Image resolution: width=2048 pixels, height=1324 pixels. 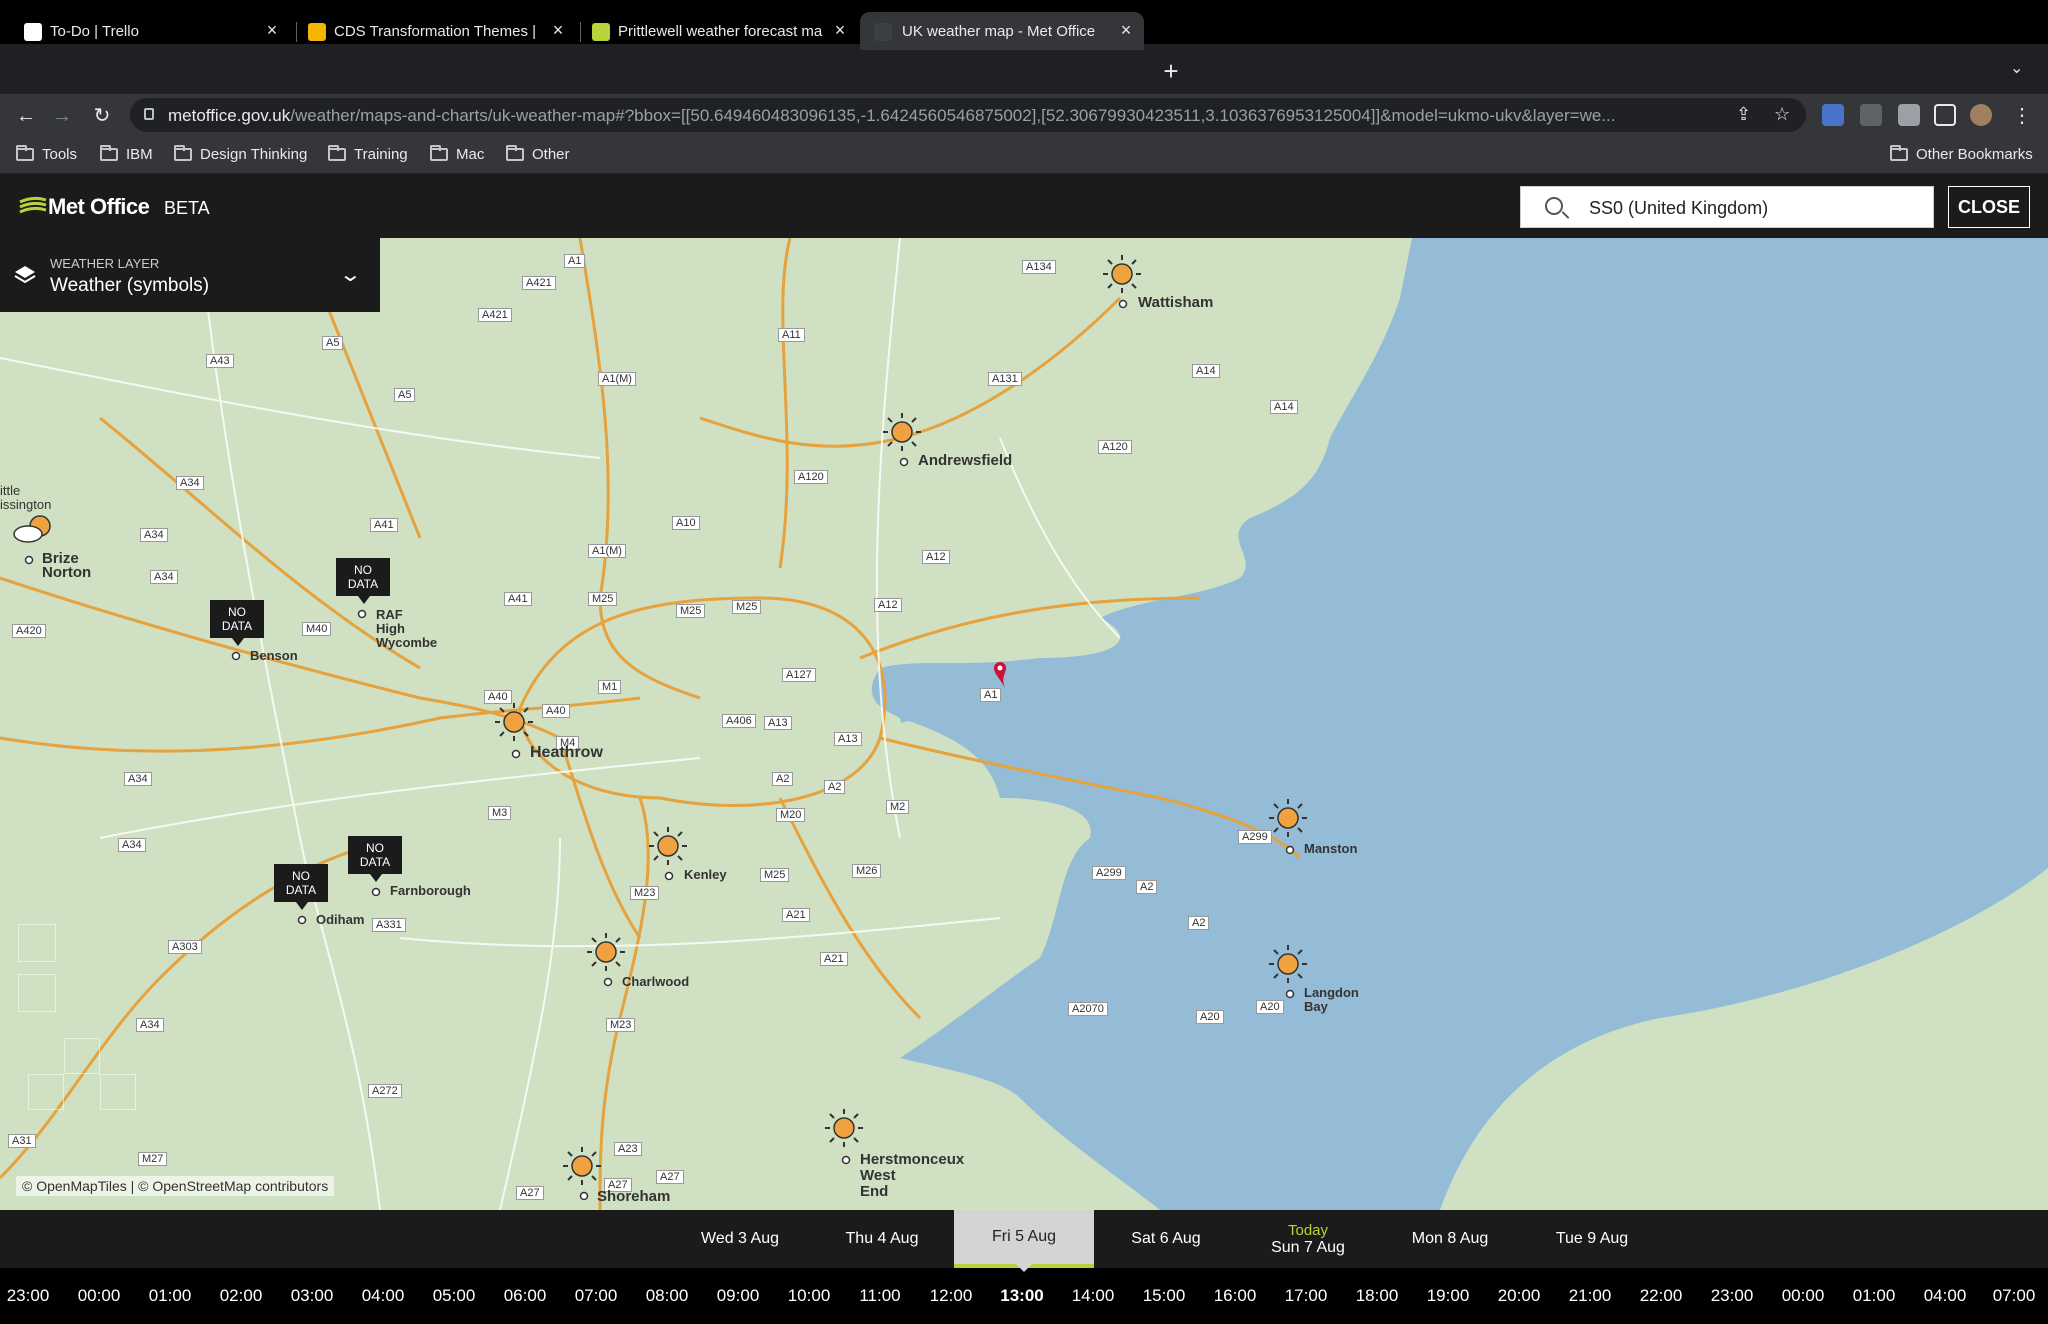 What do you see at coordinates (740, 1239) in the screenshot?
I see `day-wed: Wed 3 Aug` at bounding box center [740, 1239].